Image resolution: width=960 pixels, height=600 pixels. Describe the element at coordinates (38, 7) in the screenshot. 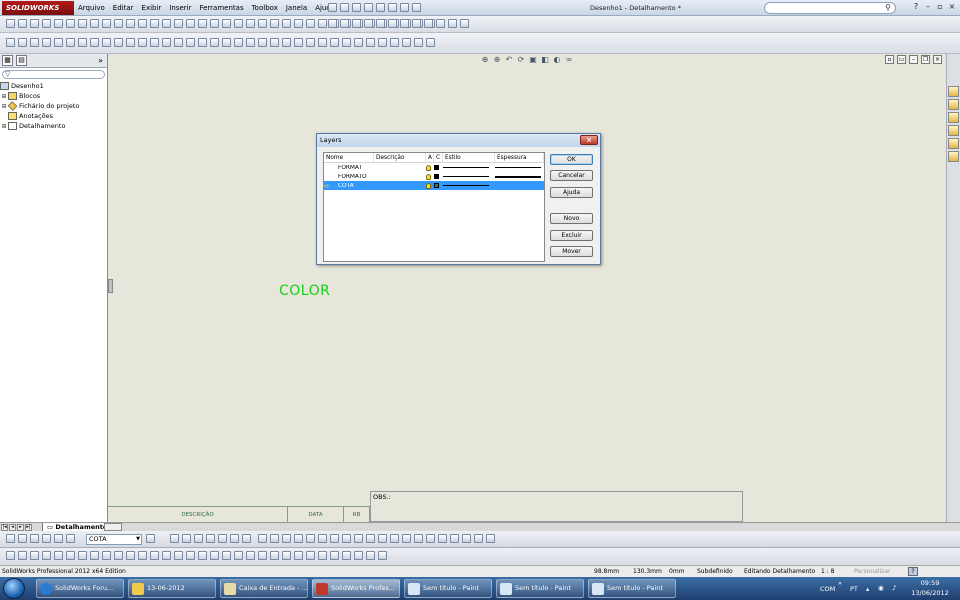

I see `solidworks-logo: SOLIDWORKS` at that location.